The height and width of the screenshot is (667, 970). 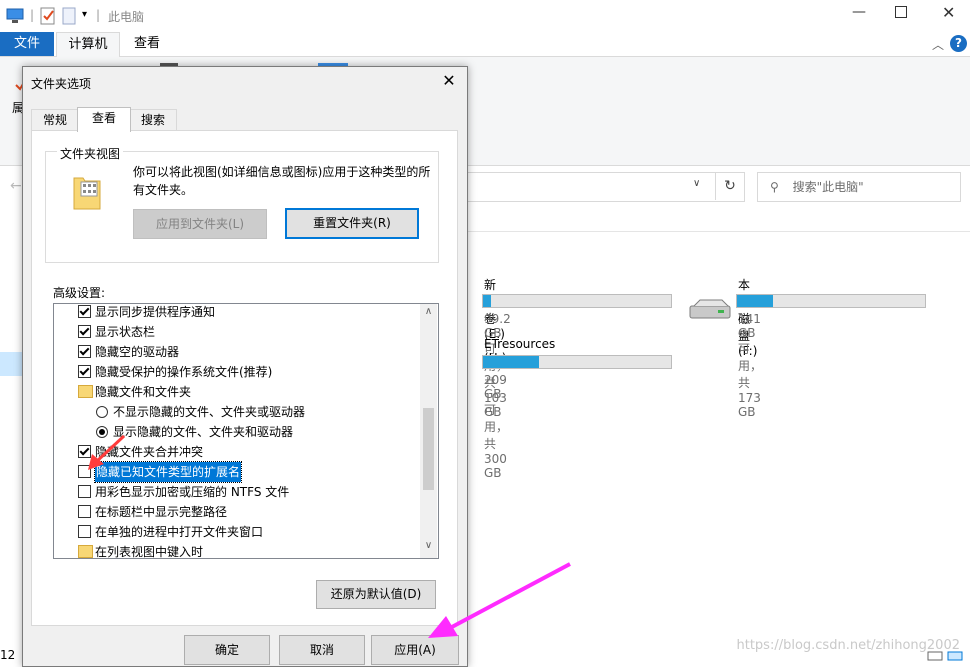 I want to click on explorer-titlebar: | ▾ | 此电脑 — ✕, so click(x=485, y=16).